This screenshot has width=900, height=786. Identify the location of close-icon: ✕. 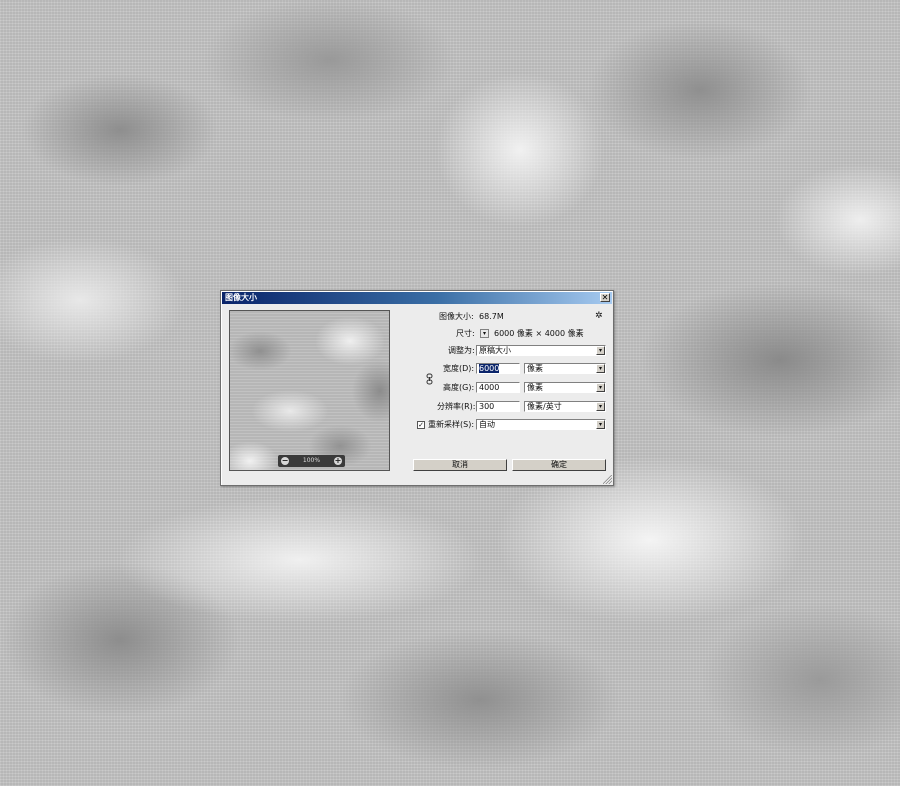
(605, 297).